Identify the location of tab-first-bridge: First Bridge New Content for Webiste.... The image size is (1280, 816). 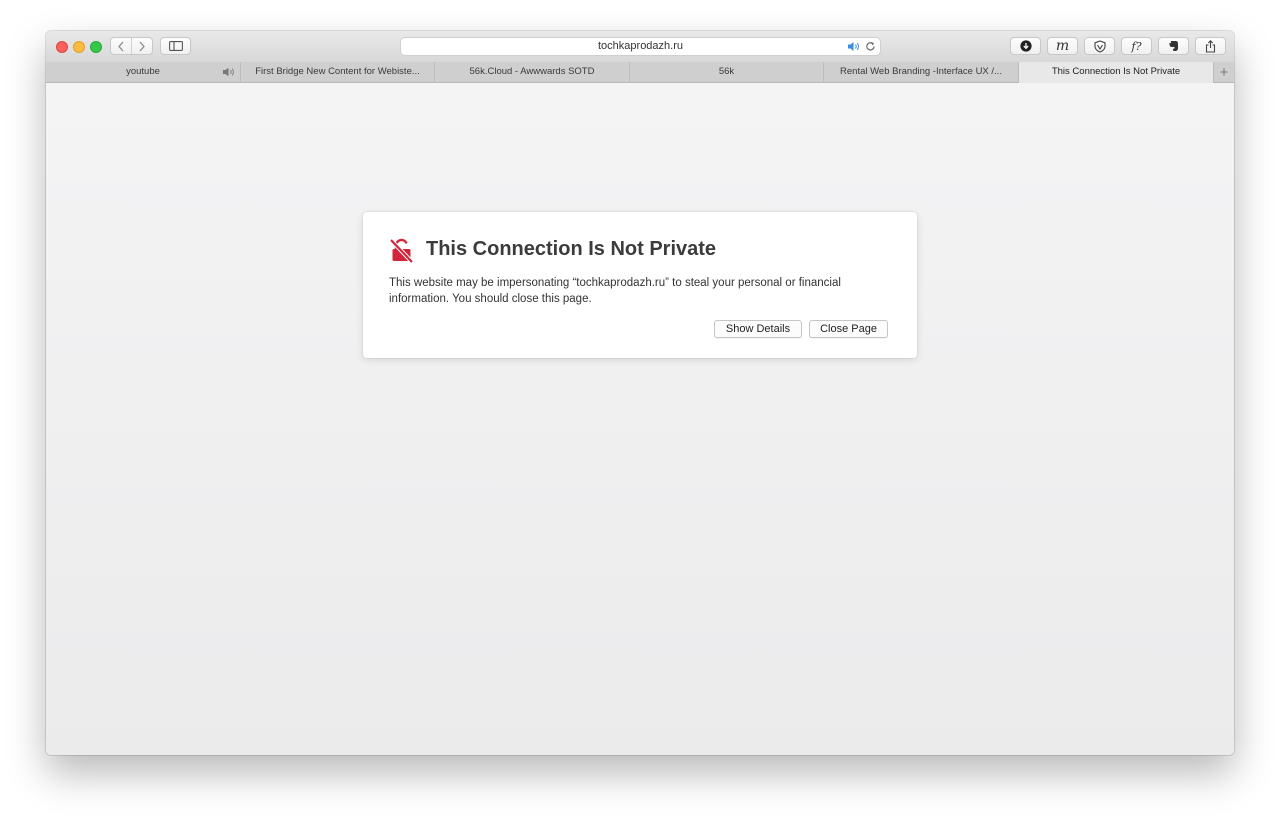
(338, 72).